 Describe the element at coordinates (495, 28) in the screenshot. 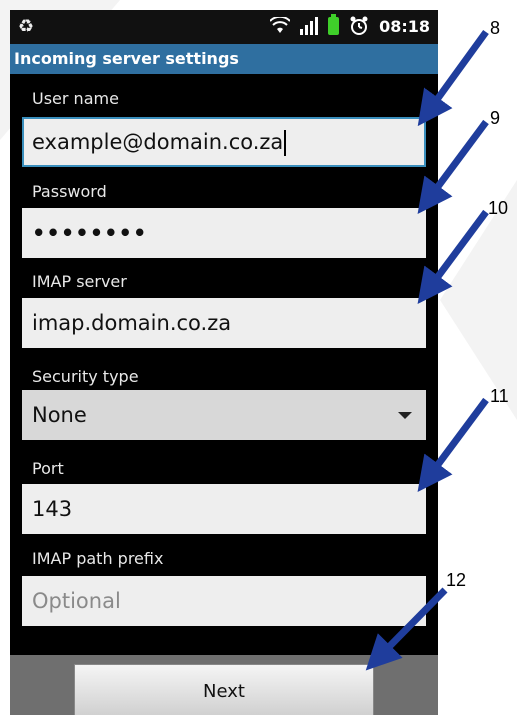

I see `annotation-label-8: 8` at that location.